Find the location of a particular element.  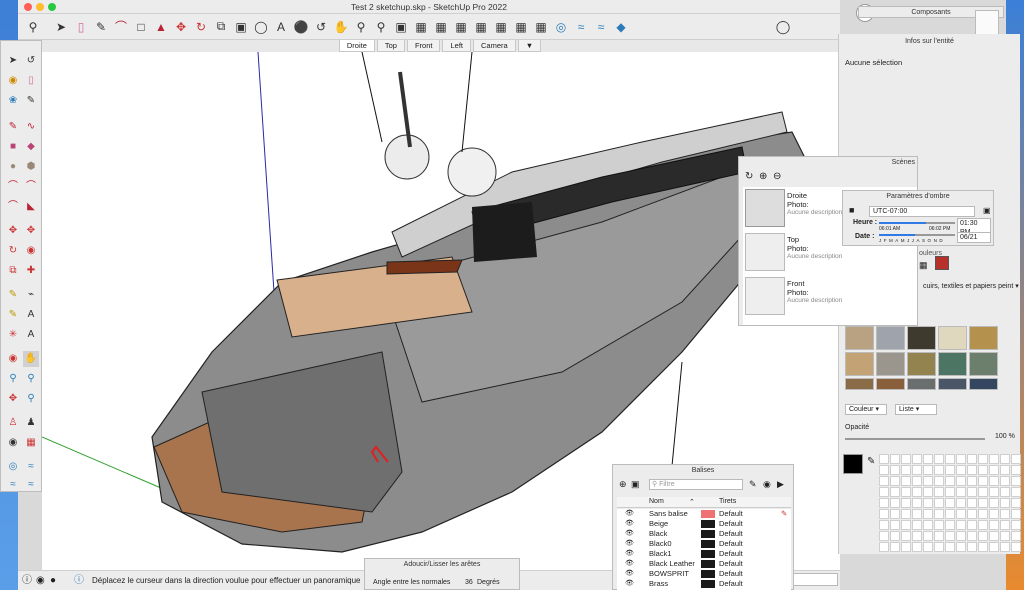

time-slider is located at coordinates (917, 223).